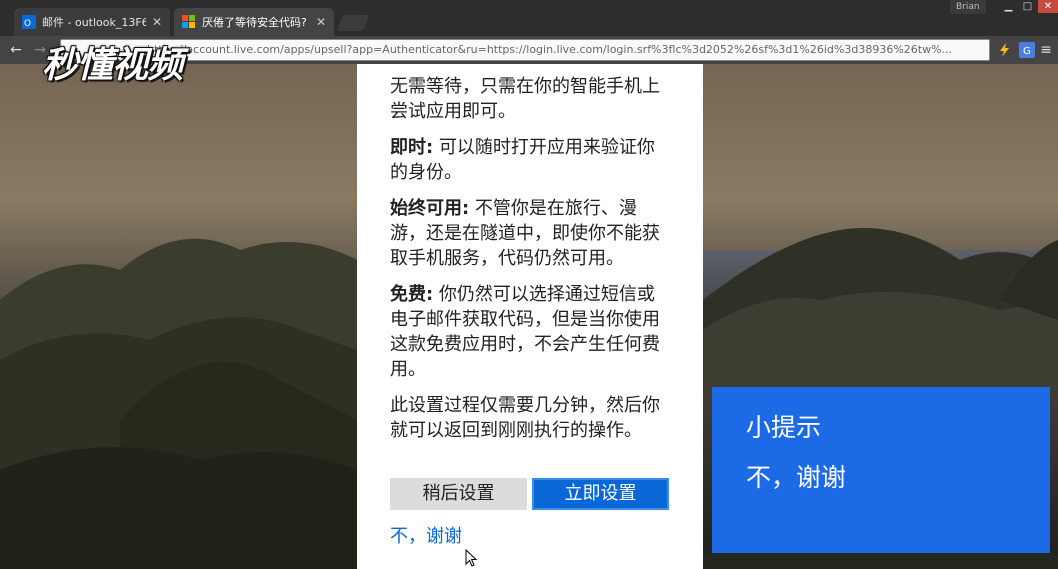 The image size is (1058, 569). I want to click on back-arrow-icon: ←, so click(16, 50).